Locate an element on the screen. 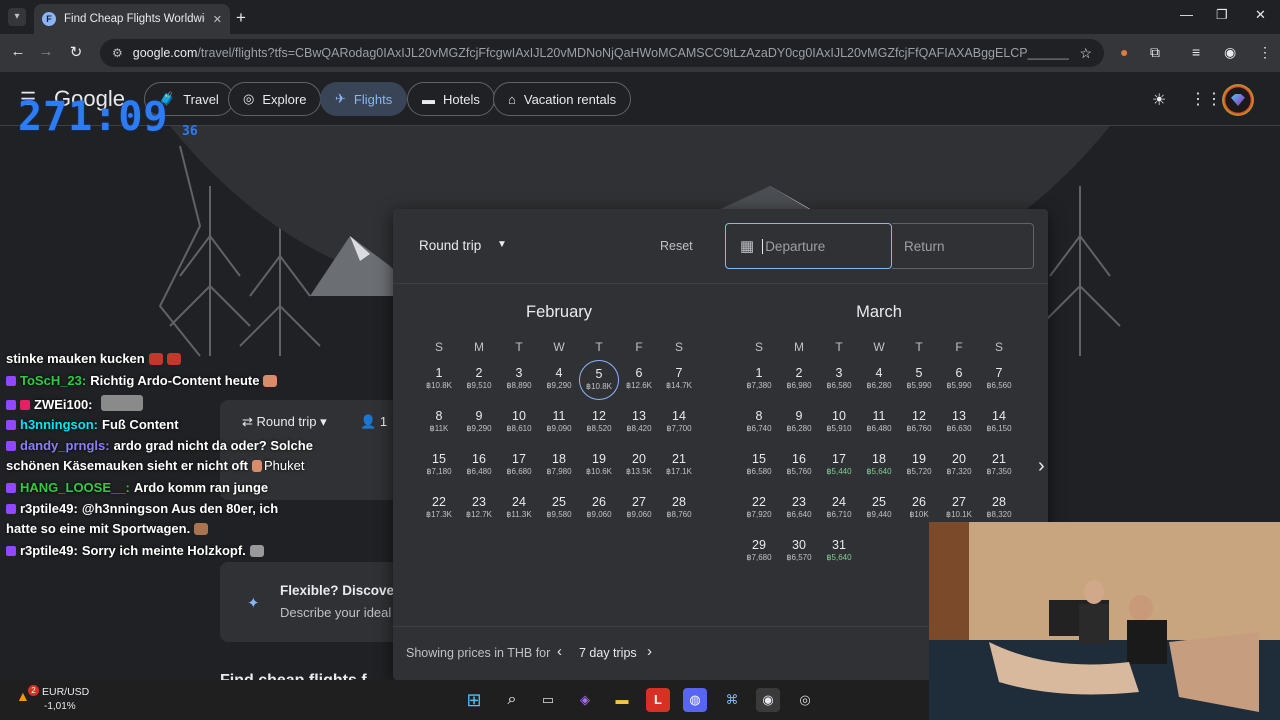 Image resolution: width=1280 pixels, height=720 pixels. nav-hotels: ▬ Hotels is located at coordinates (451, 99).